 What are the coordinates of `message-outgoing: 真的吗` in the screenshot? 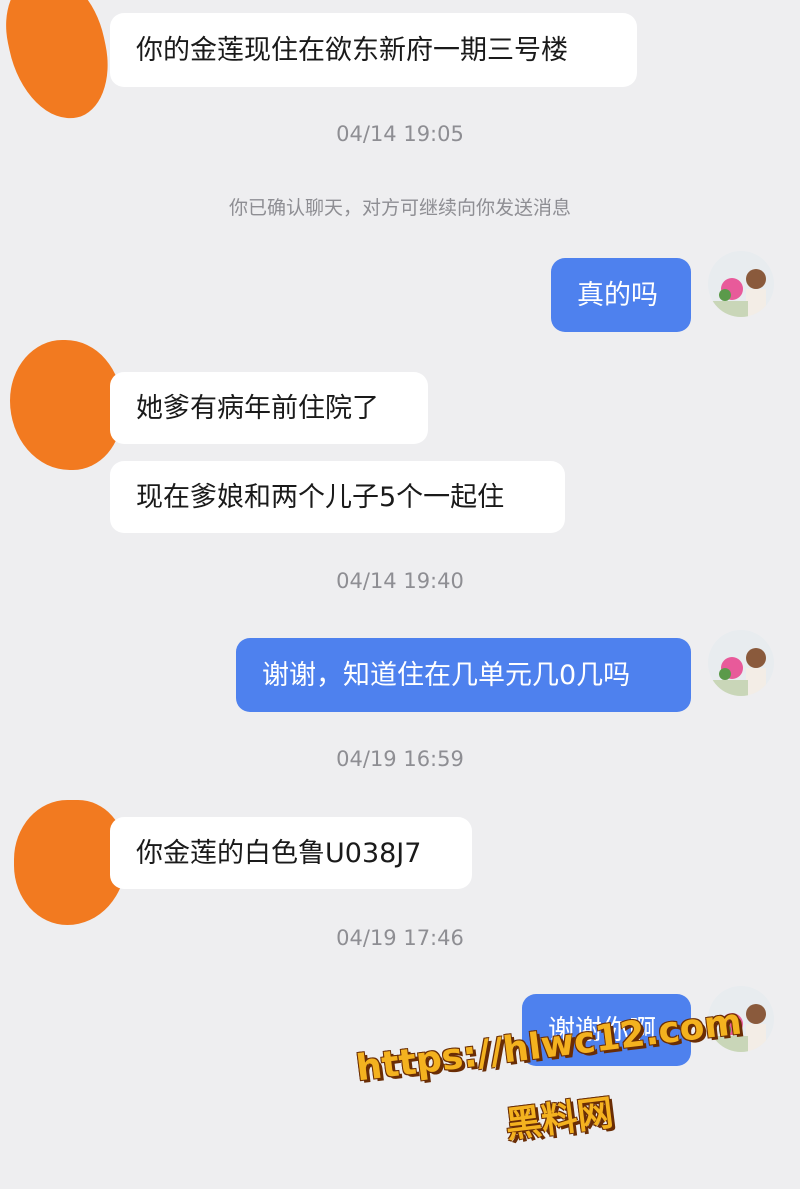 It's located at (621, 295).